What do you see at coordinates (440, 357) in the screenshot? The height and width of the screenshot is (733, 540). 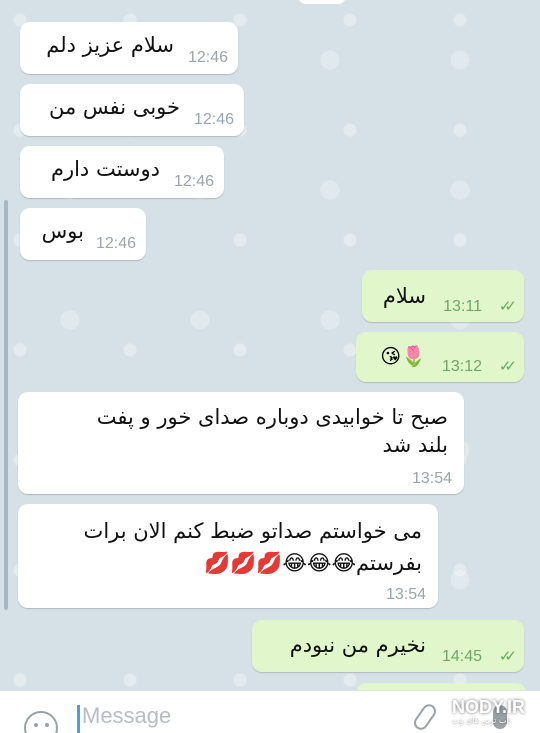 I see `message-bubble-outgoing: 😘🌷 13:12 ✓✓` at bounding box center [440, 357].